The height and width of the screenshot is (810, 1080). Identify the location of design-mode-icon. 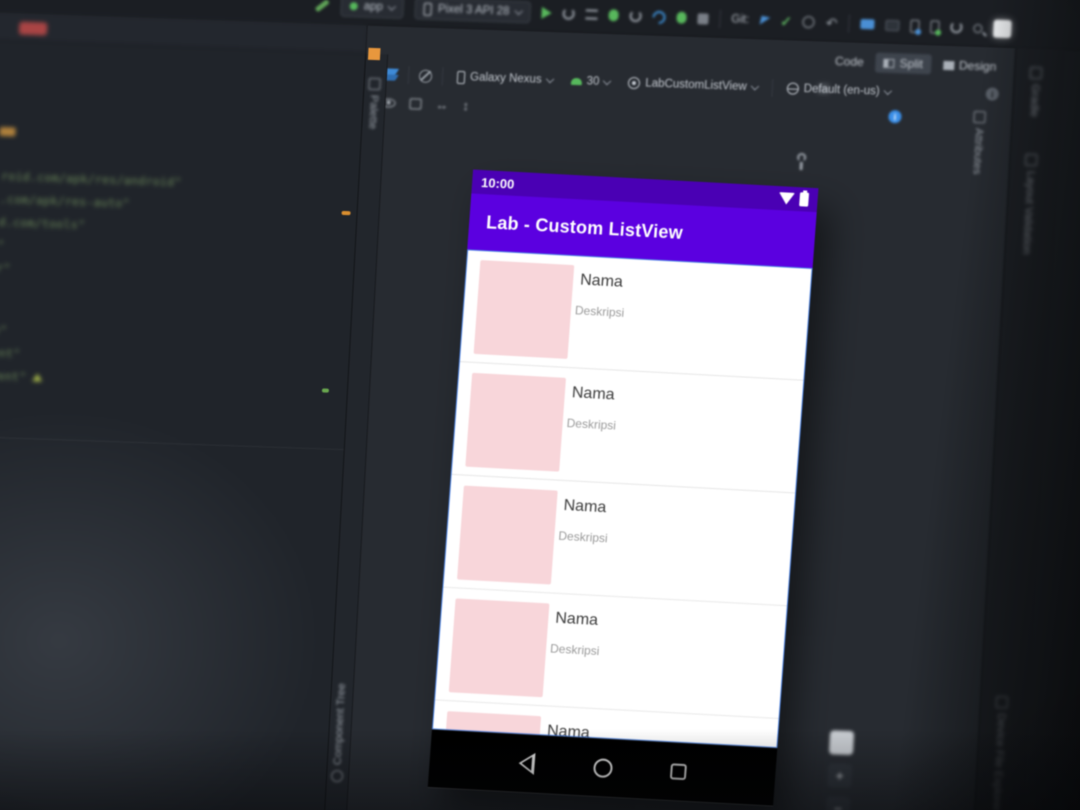
(948, 65).